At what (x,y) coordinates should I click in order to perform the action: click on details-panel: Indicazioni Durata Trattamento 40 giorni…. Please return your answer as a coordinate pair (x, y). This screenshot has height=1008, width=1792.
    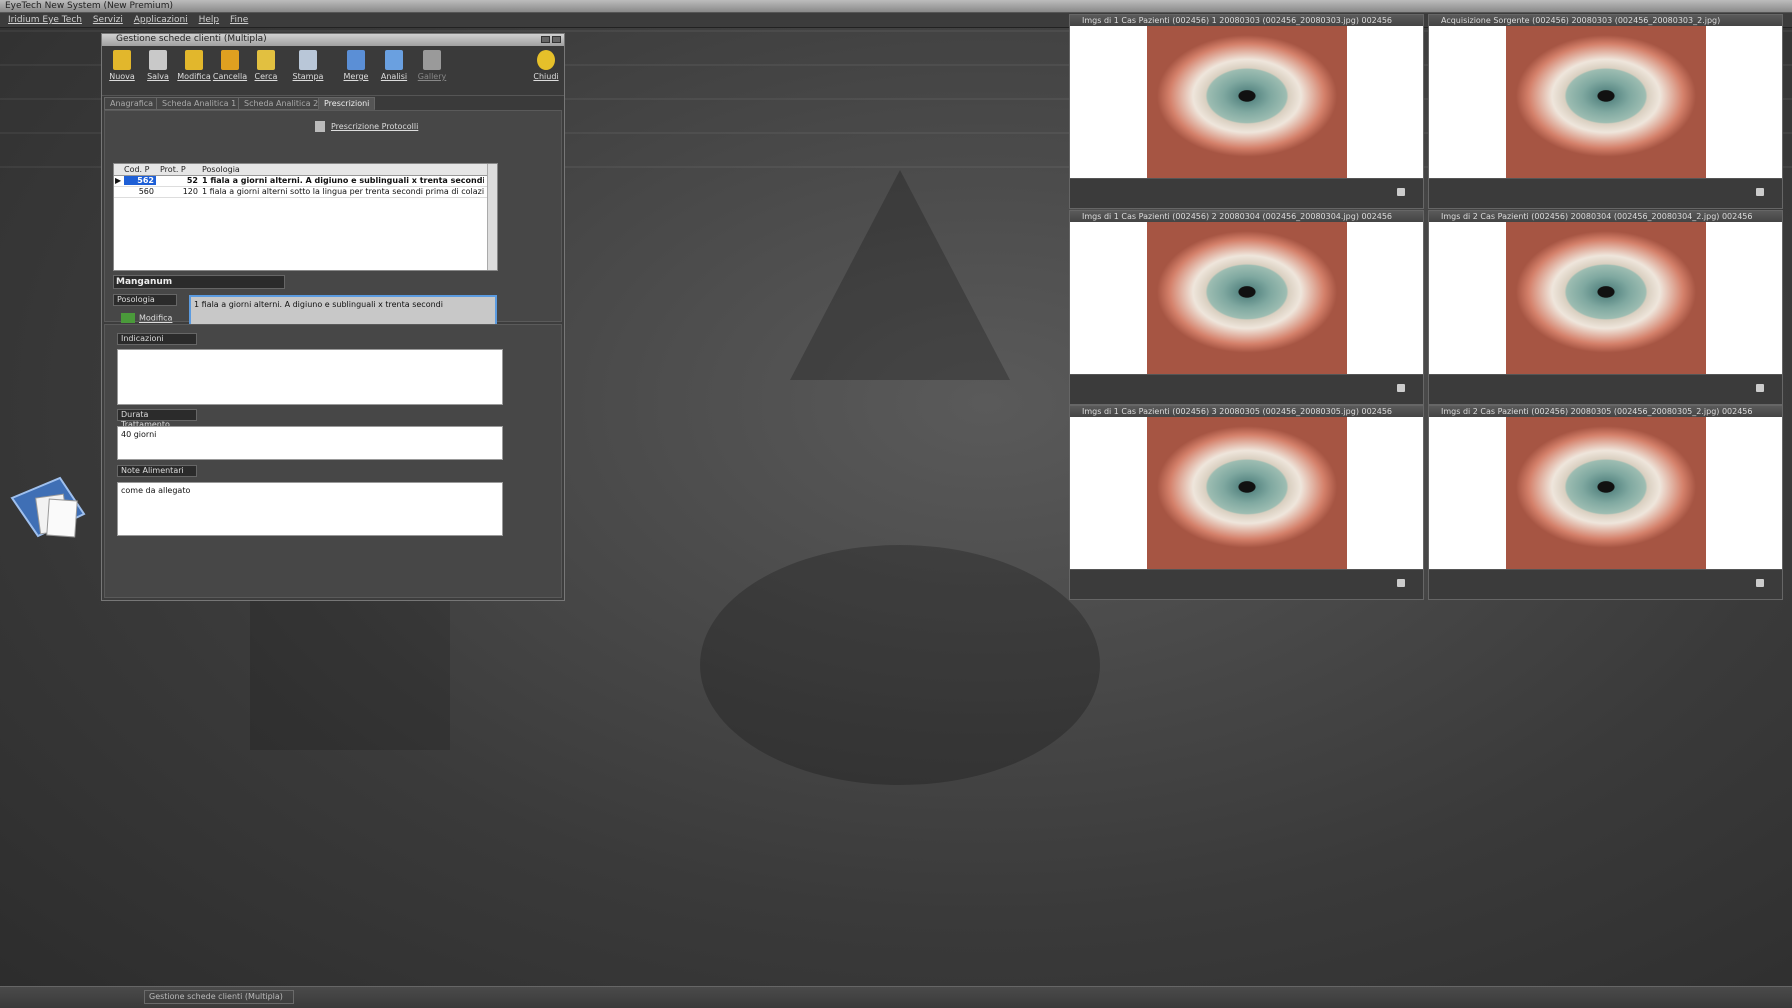
    Looking at the image, I should click on (333, 461).